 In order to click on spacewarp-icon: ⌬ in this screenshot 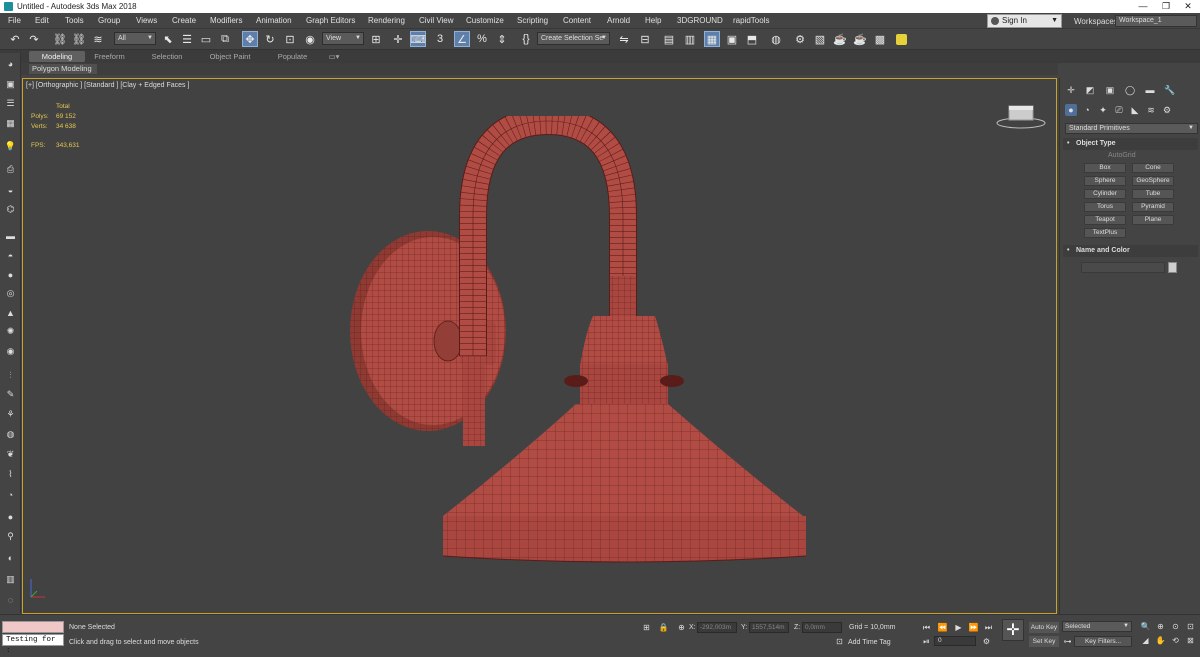, I will do `click(10, 209)`.